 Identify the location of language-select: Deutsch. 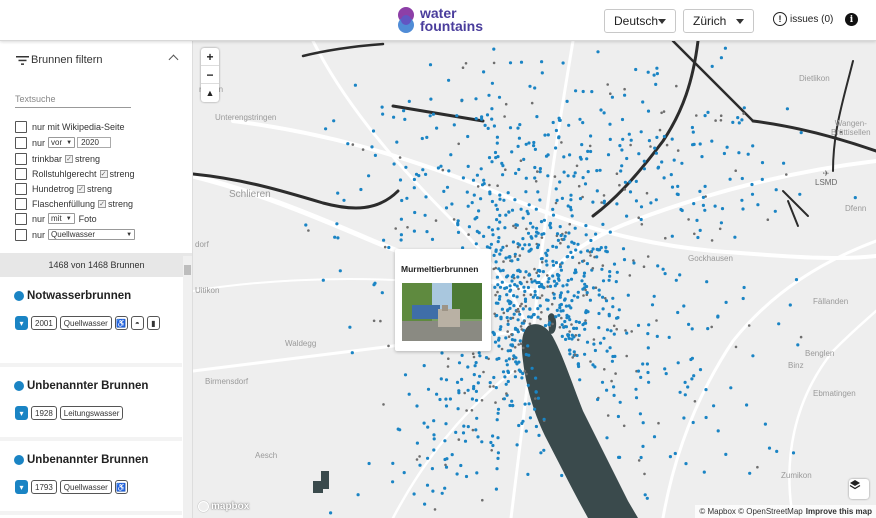
(640, 21).